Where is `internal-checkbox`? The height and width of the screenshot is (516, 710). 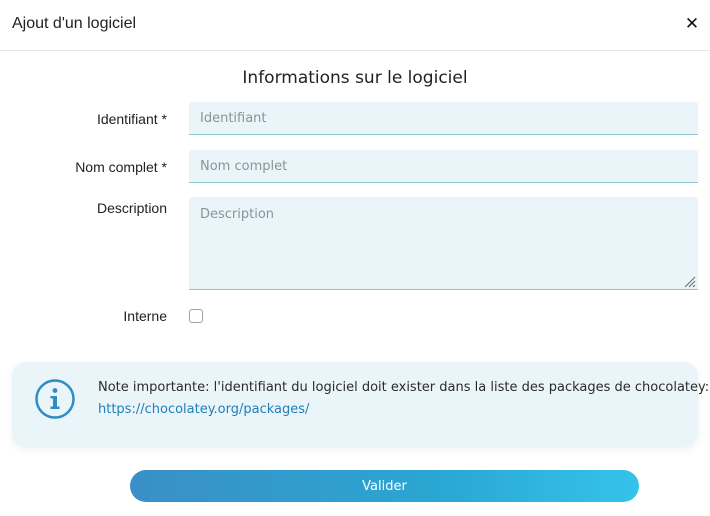 internal-checkbox is located at coordinates (196, 316).